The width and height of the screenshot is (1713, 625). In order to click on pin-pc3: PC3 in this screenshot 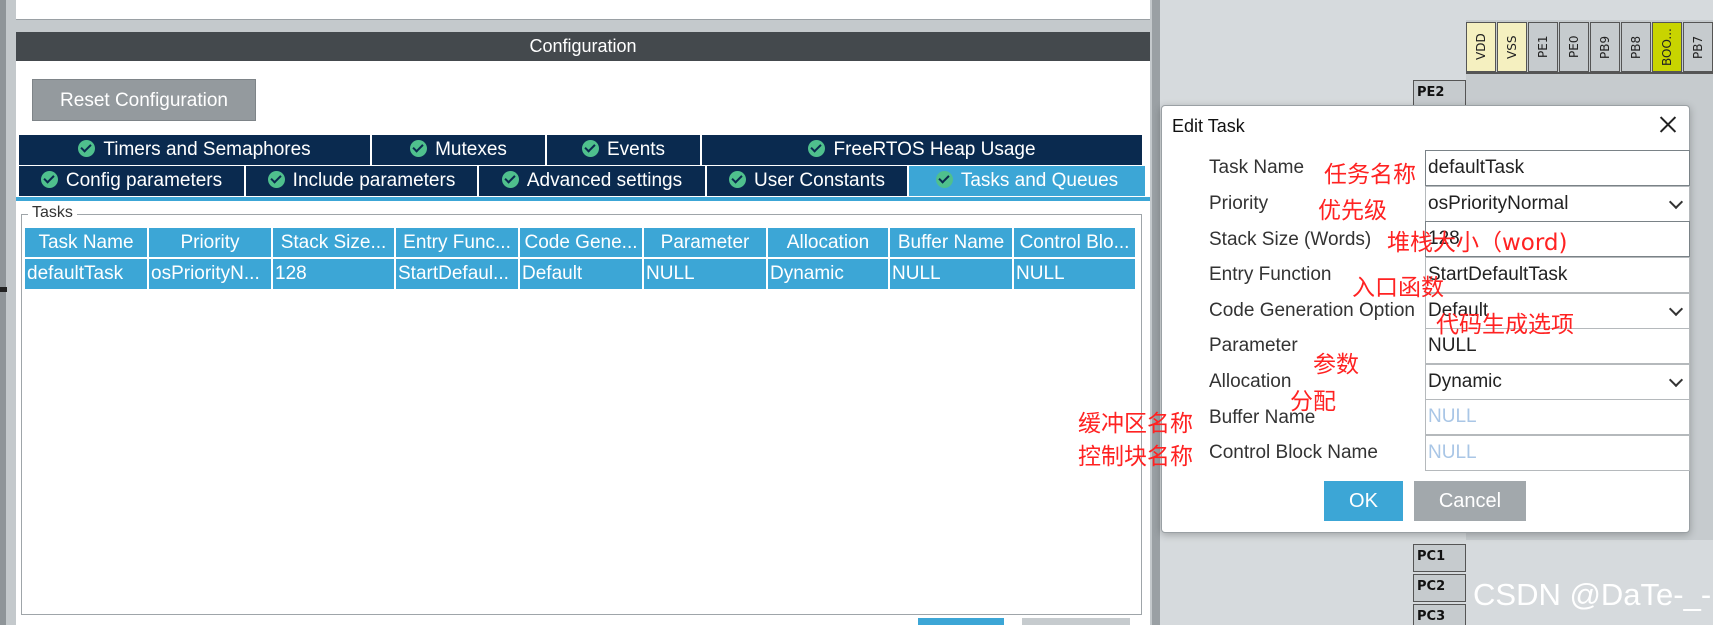, I will do `click(1439, 614)`.